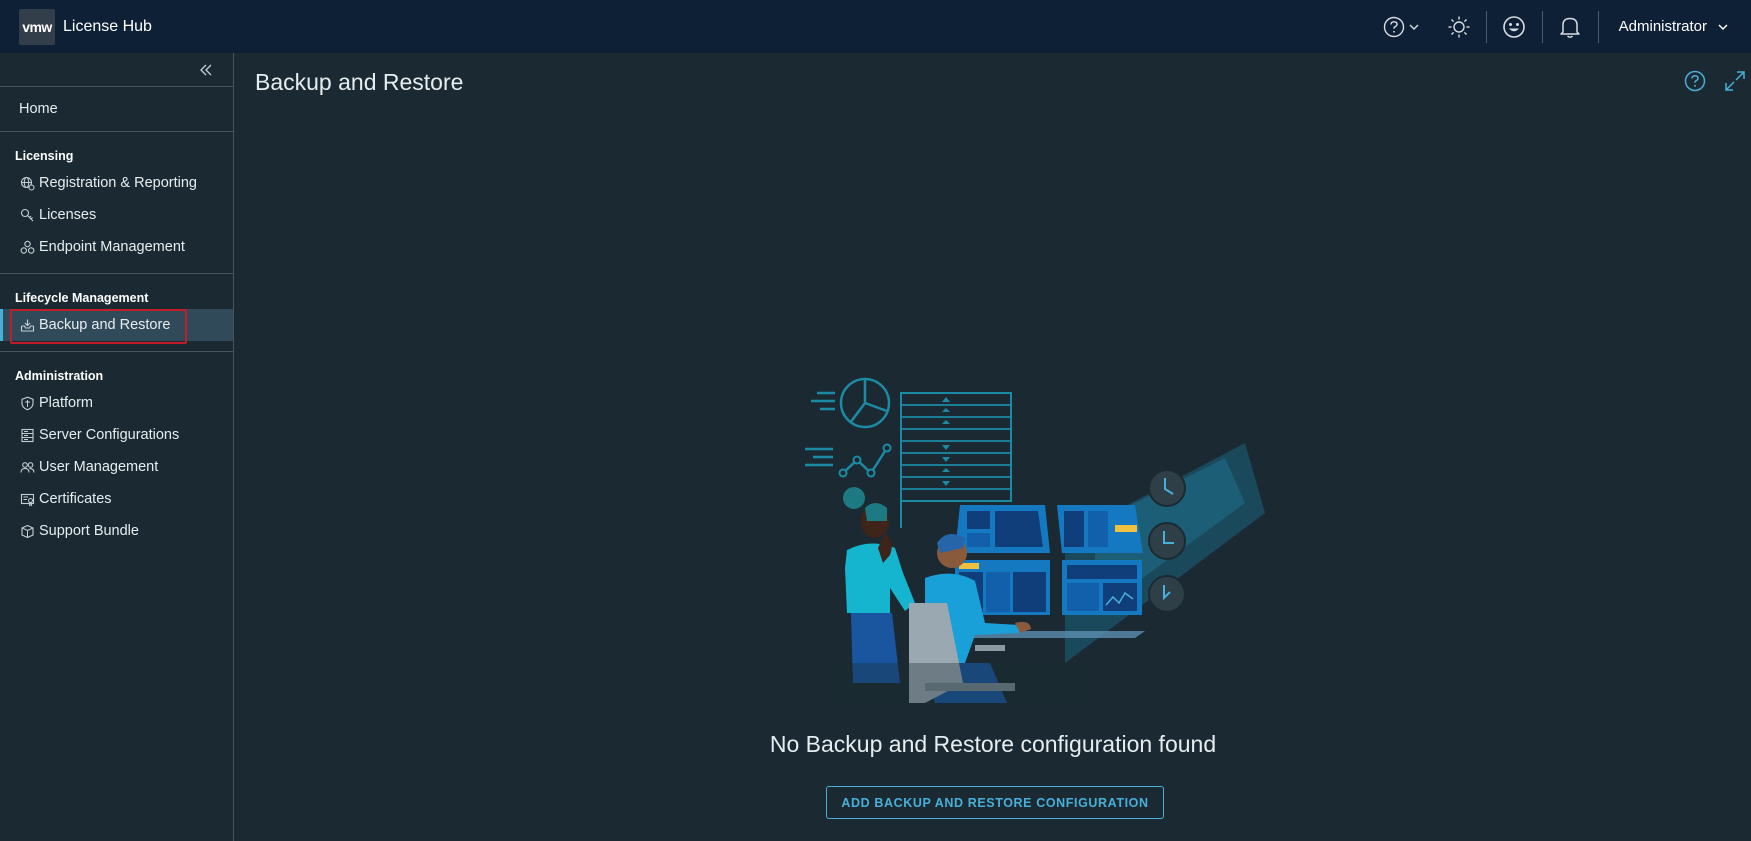 The height and width of the screenshot is (841, 1751). What do you see at coordinates (38, 109) in the screenshot?
I see `sidebar-item-label: Home` at bounding box center [38, 109].